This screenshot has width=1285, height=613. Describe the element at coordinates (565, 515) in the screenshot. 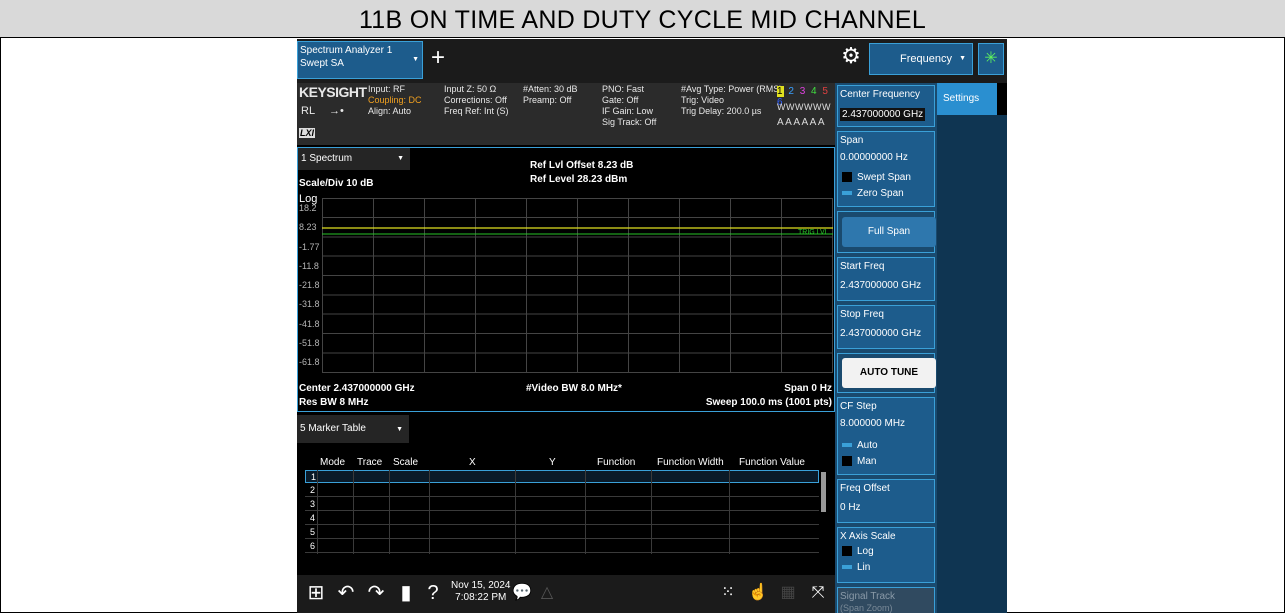

I see `marker-table-body: 1 2 3 4 5 6` at that location.